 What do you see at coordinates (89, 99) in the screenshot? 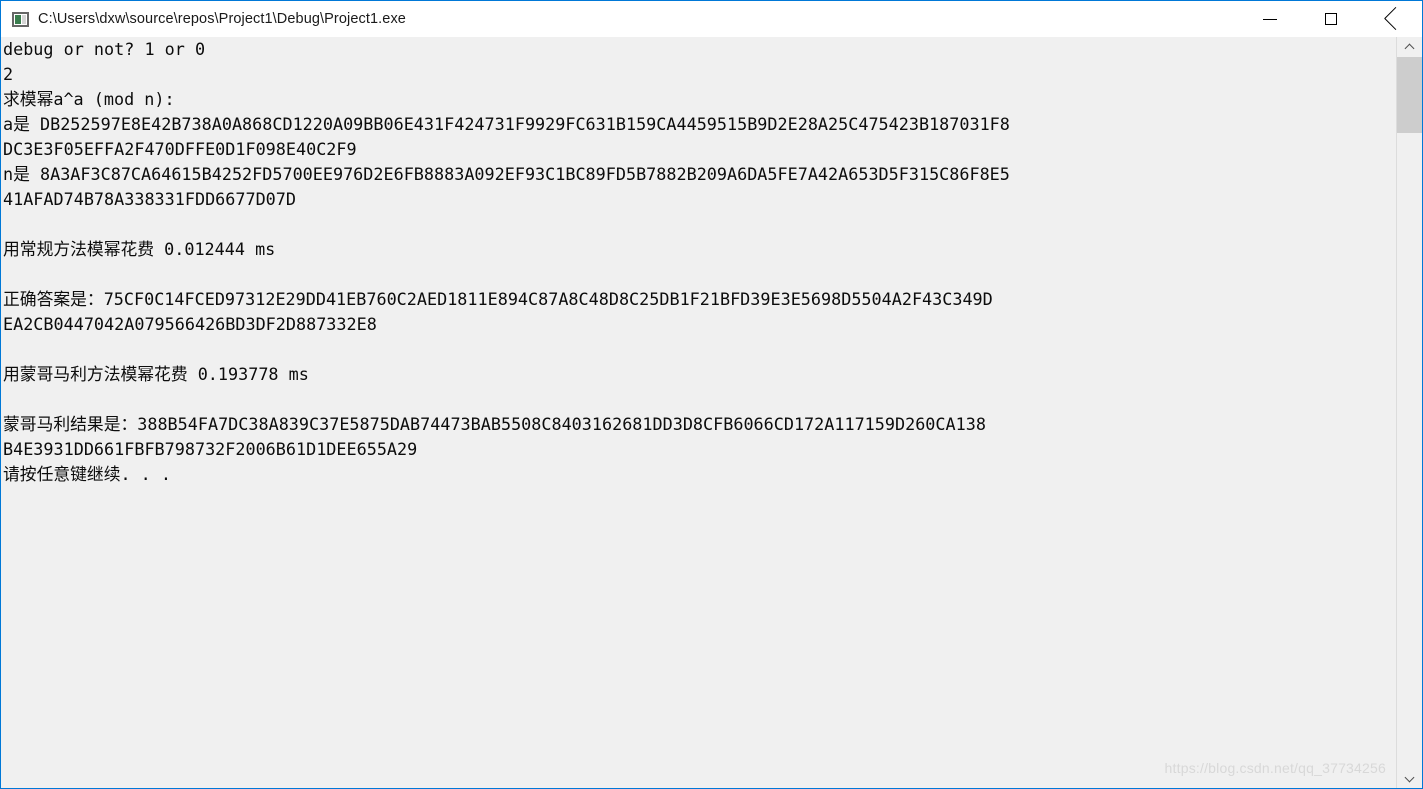
I see `console-line: 求模幂a^a (mod n):` at bounding box center [89, 99].